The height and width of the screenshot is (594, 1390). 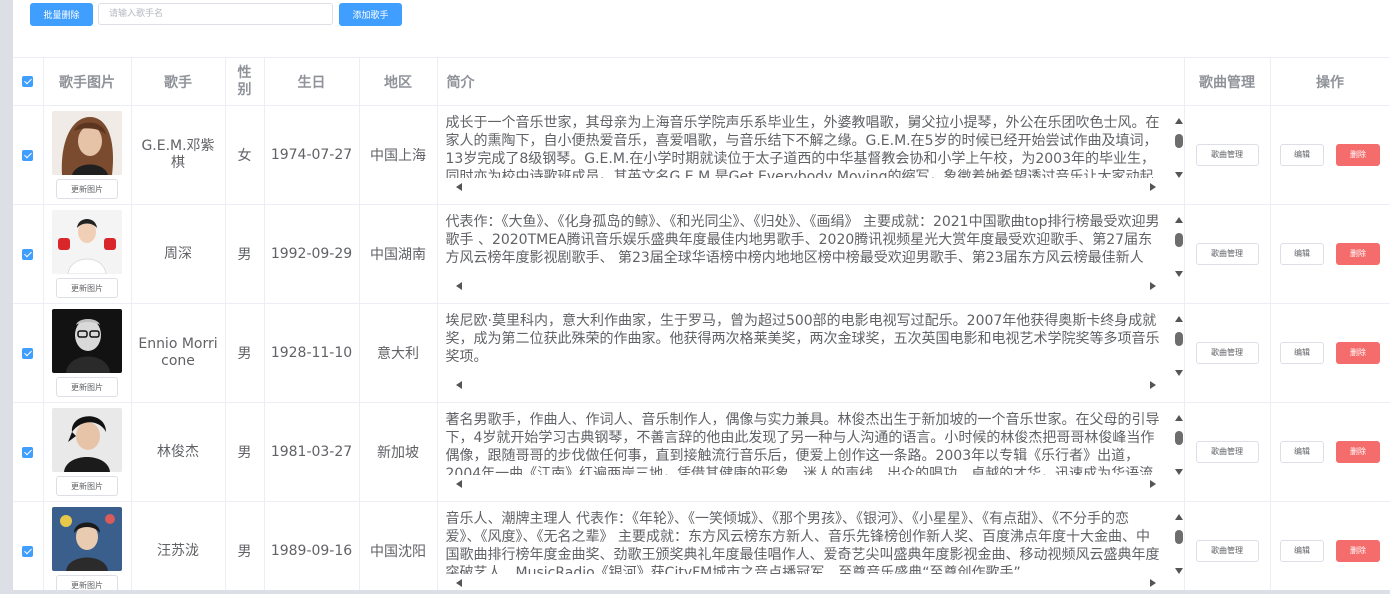 I want to click on song-manage-cell: 歌曲管理, so click(x=1227, y=452).